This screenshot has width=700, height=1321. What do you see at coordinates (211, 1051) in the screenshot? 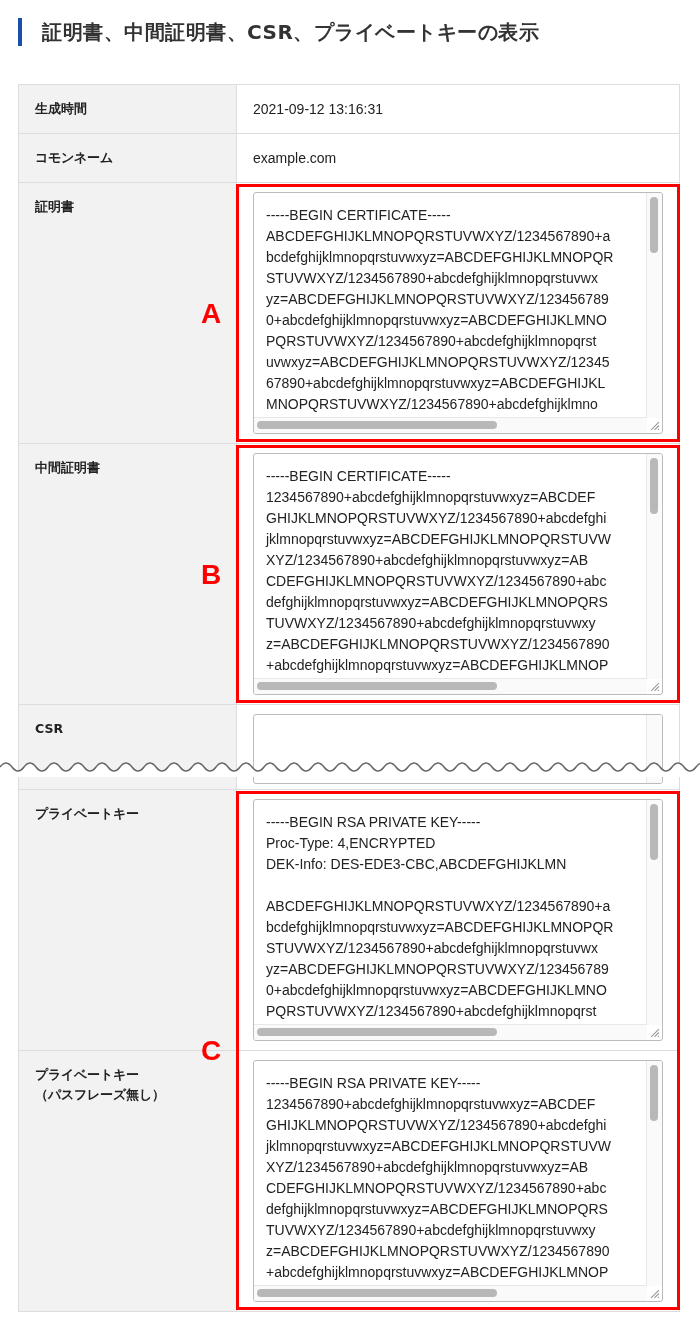
I see `annotation-letter: C` at bounding box center [211, 1051].